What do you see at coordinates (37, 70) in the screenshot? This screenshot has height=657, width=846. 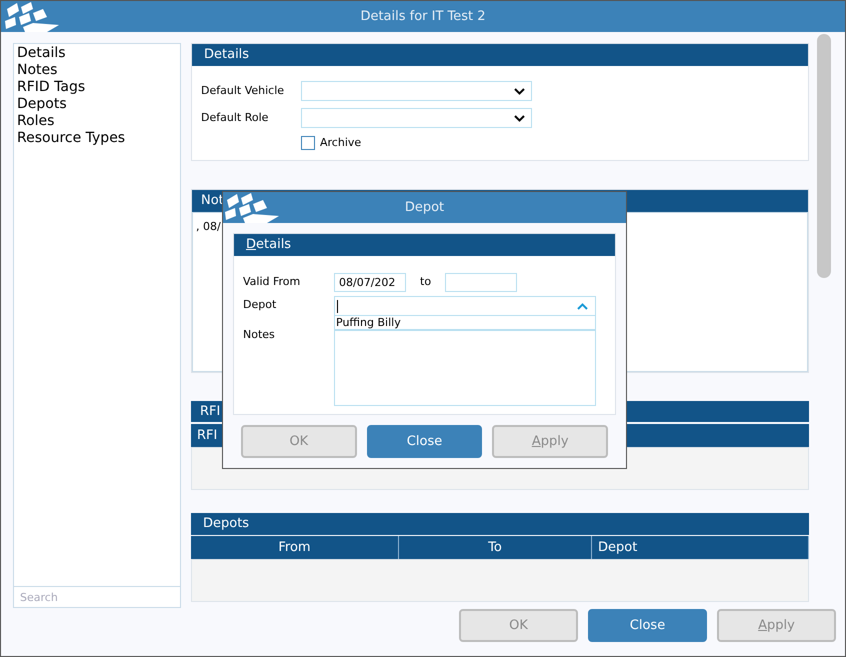 I see `navigation-item: Notes` at bounding box center [37, 70].